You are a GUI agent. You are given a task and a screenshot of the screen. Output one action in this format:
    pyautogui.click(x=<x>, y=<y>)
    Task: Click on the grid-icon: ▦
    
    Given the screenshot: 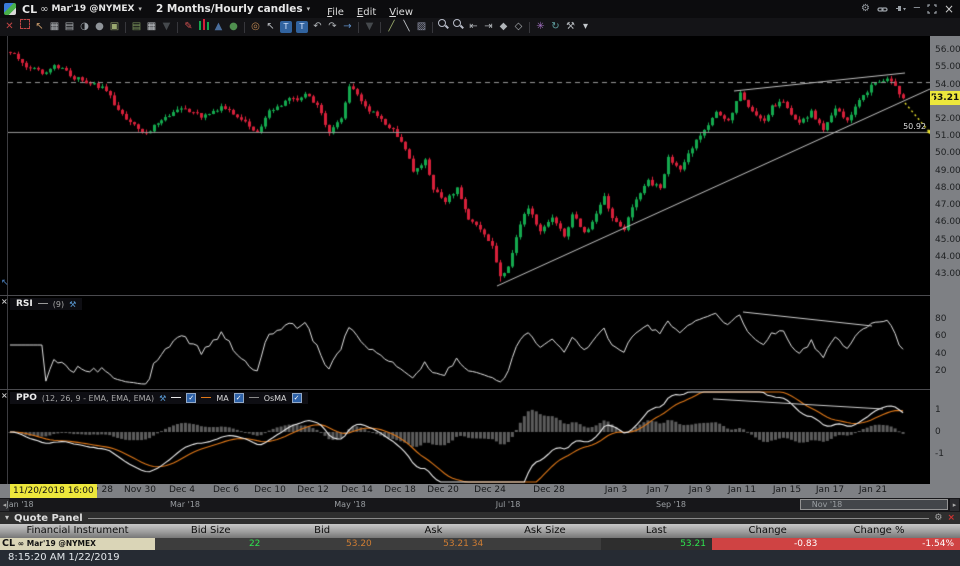 What is the action you would take?
    pyautogui.click(x=54, y=27)
    